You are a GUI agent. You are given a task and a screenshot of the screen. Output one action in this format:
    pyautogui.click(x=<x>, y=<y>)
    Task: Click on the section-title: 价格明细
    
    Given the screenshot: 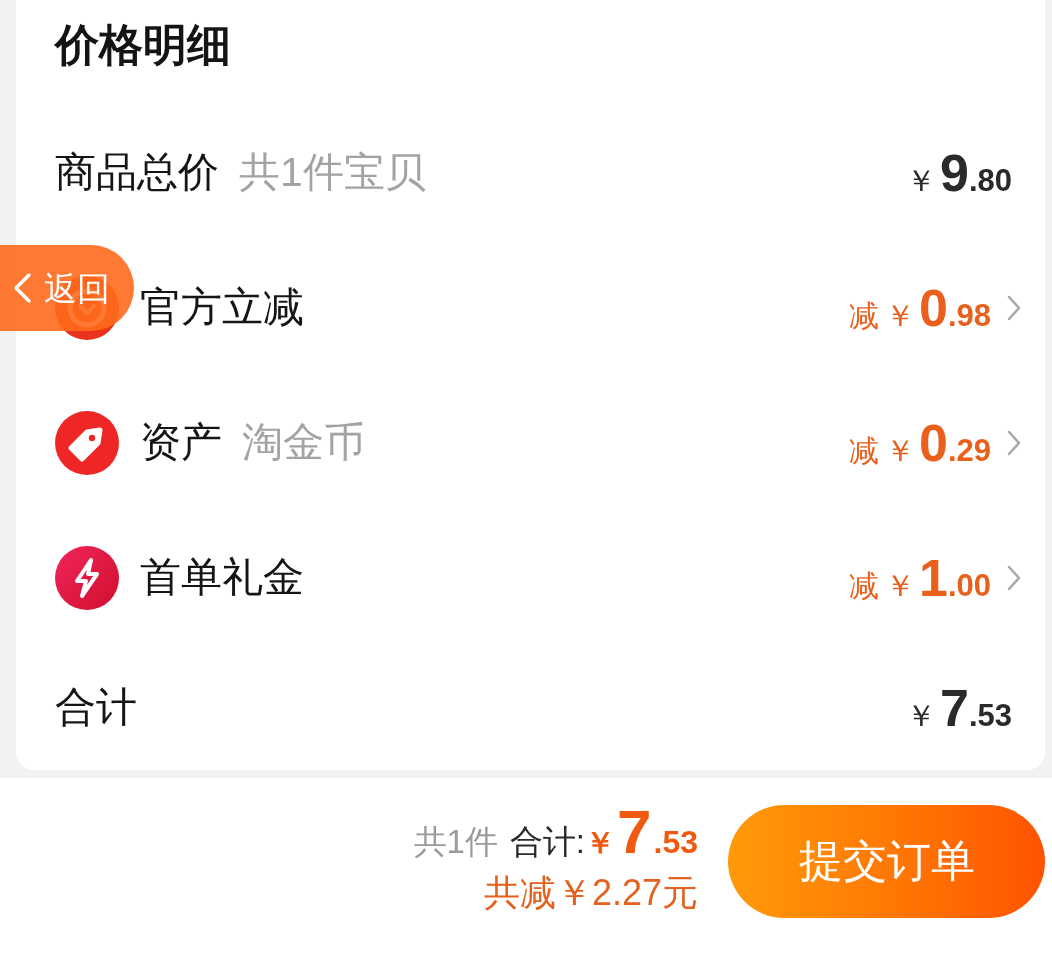 What is the action you would take?
    pyautogui.click(x=143, y=45)
    